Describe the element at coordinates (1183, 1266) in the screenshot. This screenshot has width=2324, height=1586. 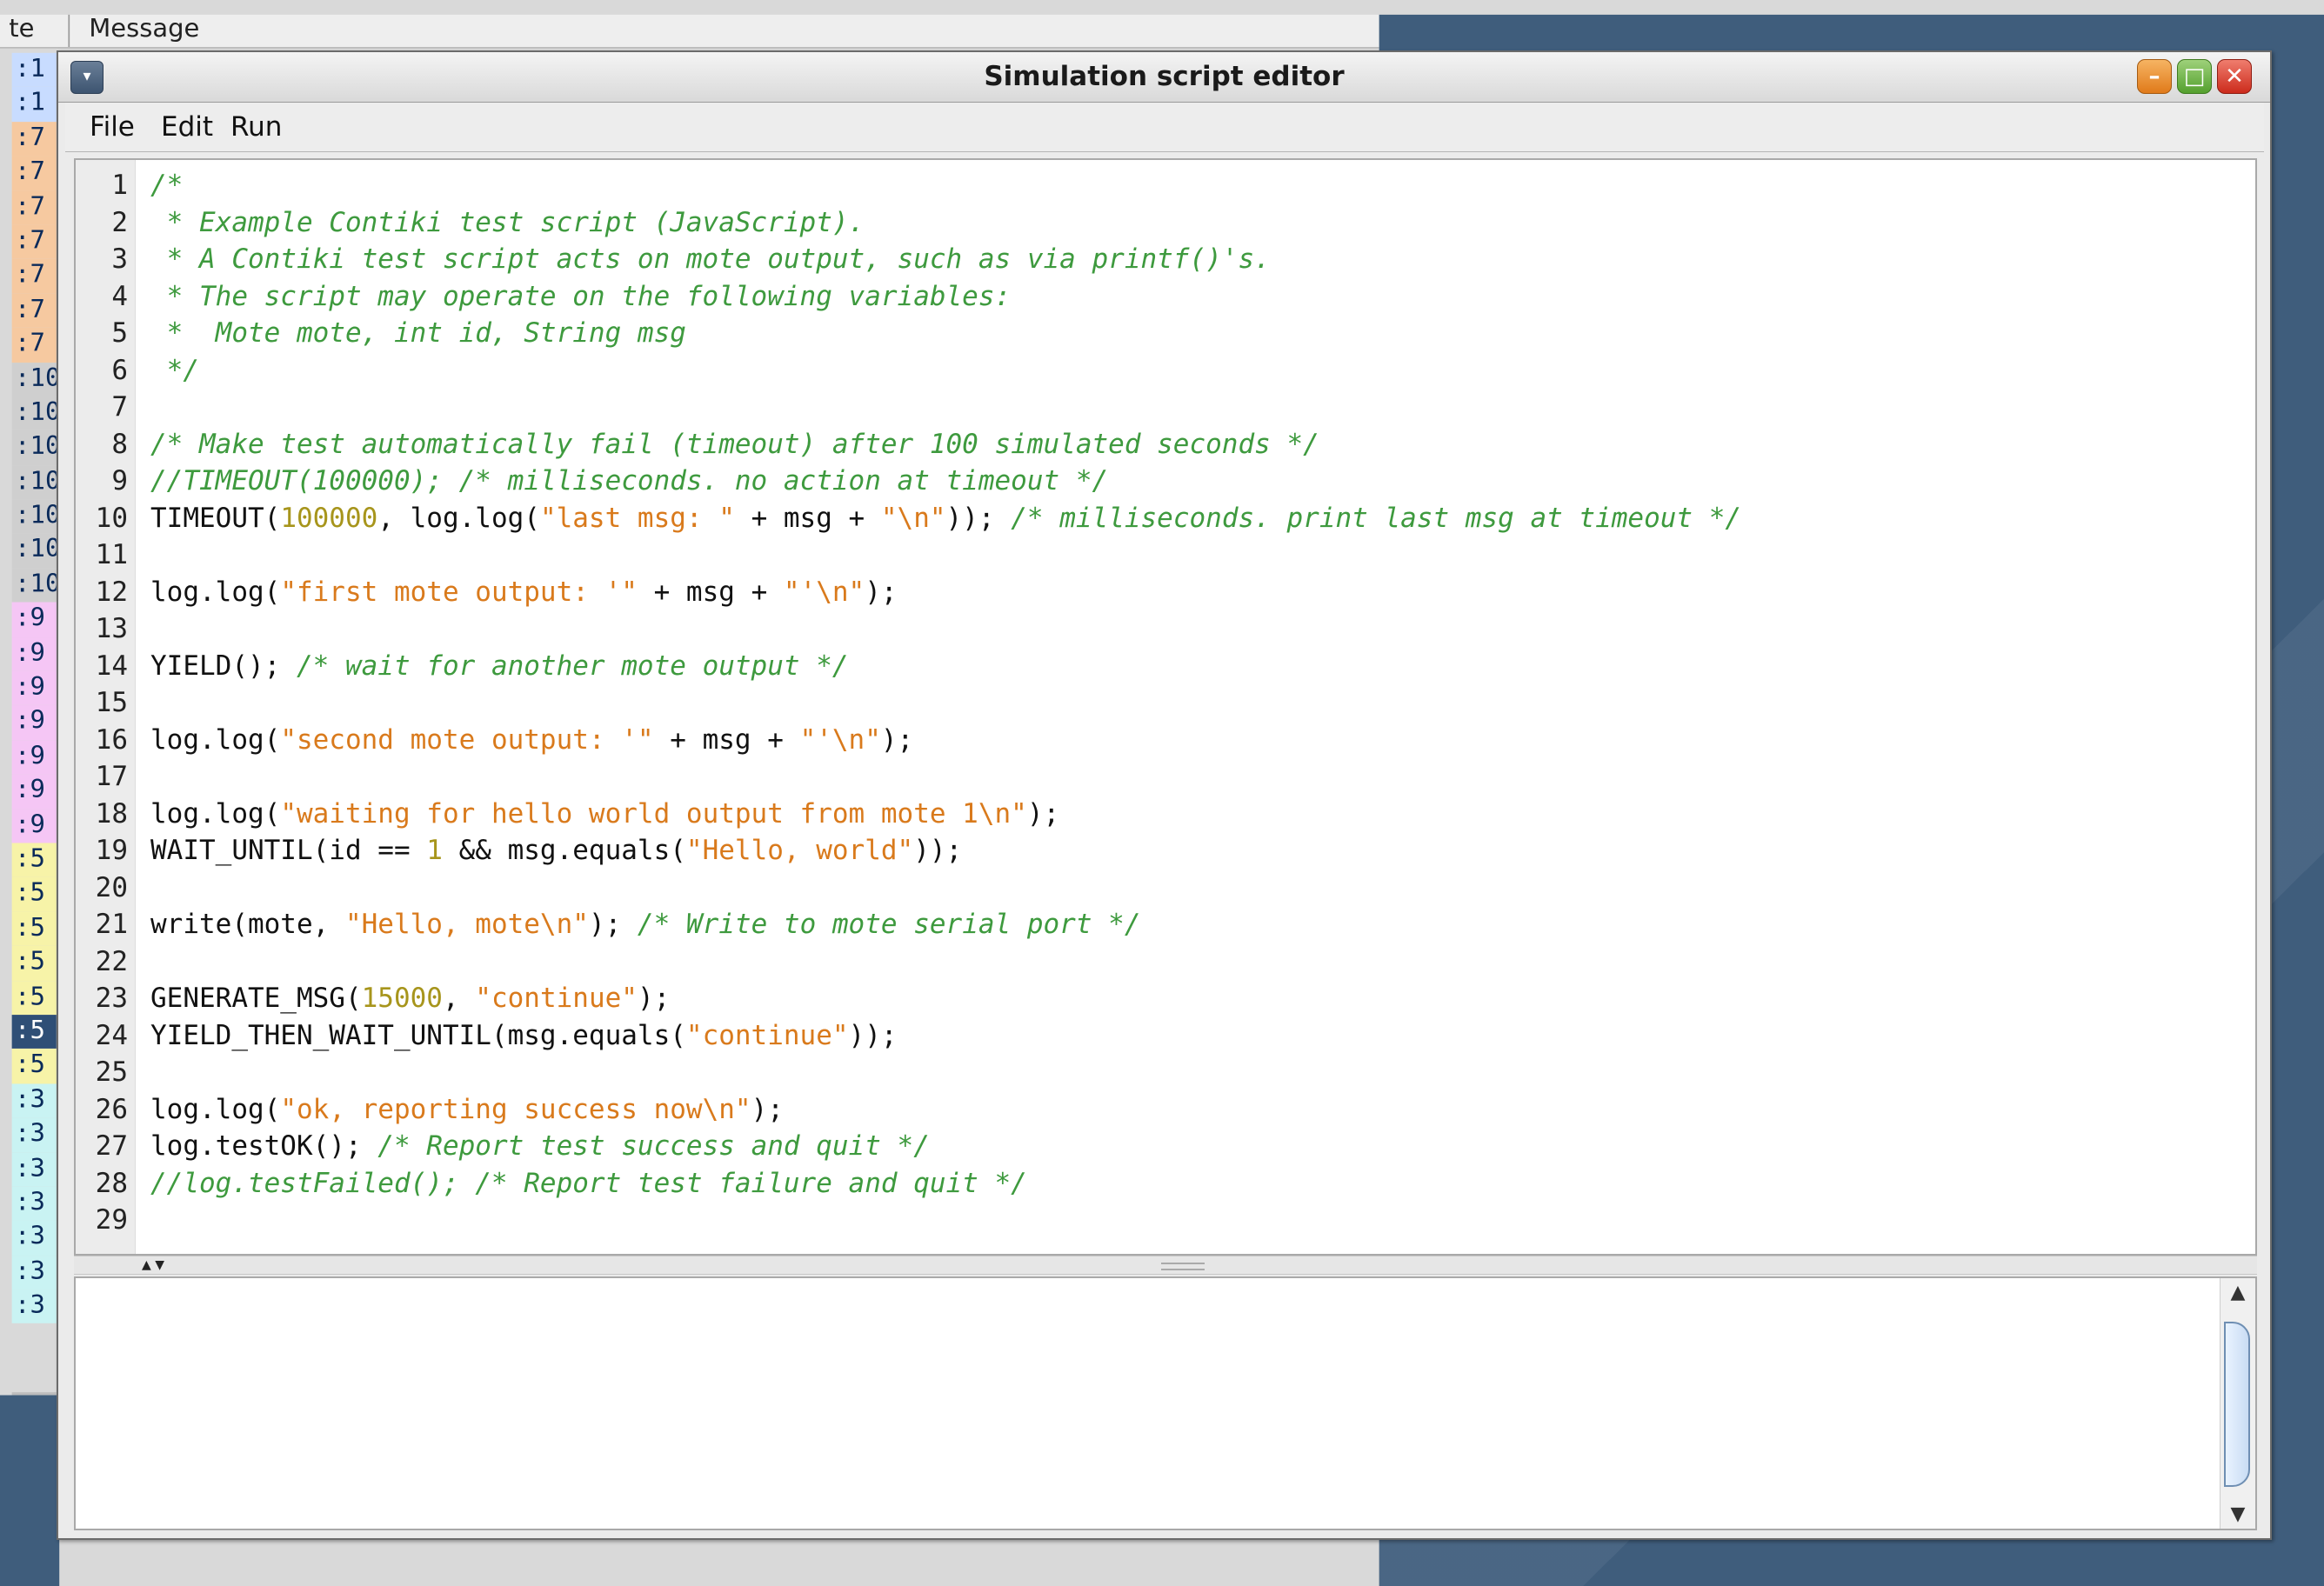
I see `split-grip-icon` at that location.